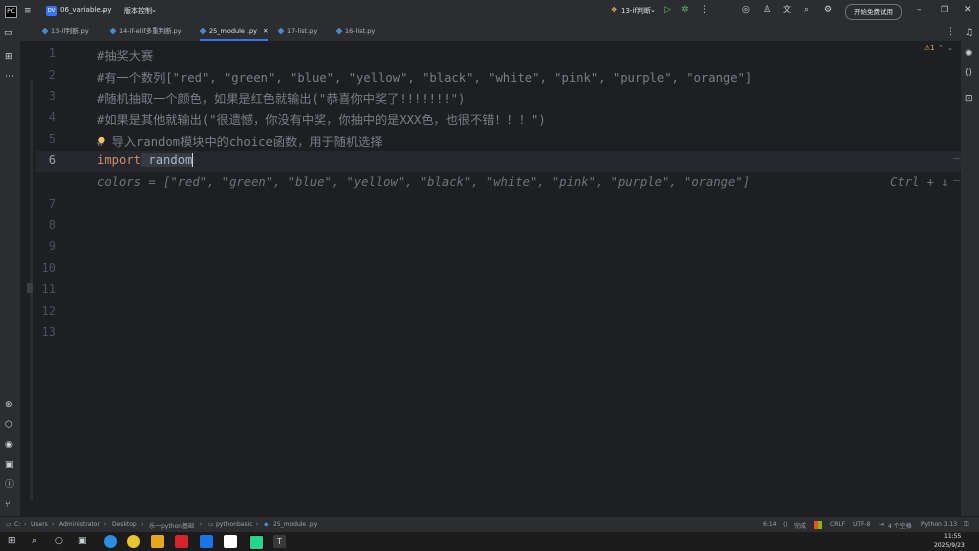 The image size is (979, 551). I want to click on edge-browser-icon, so click(110, 541).